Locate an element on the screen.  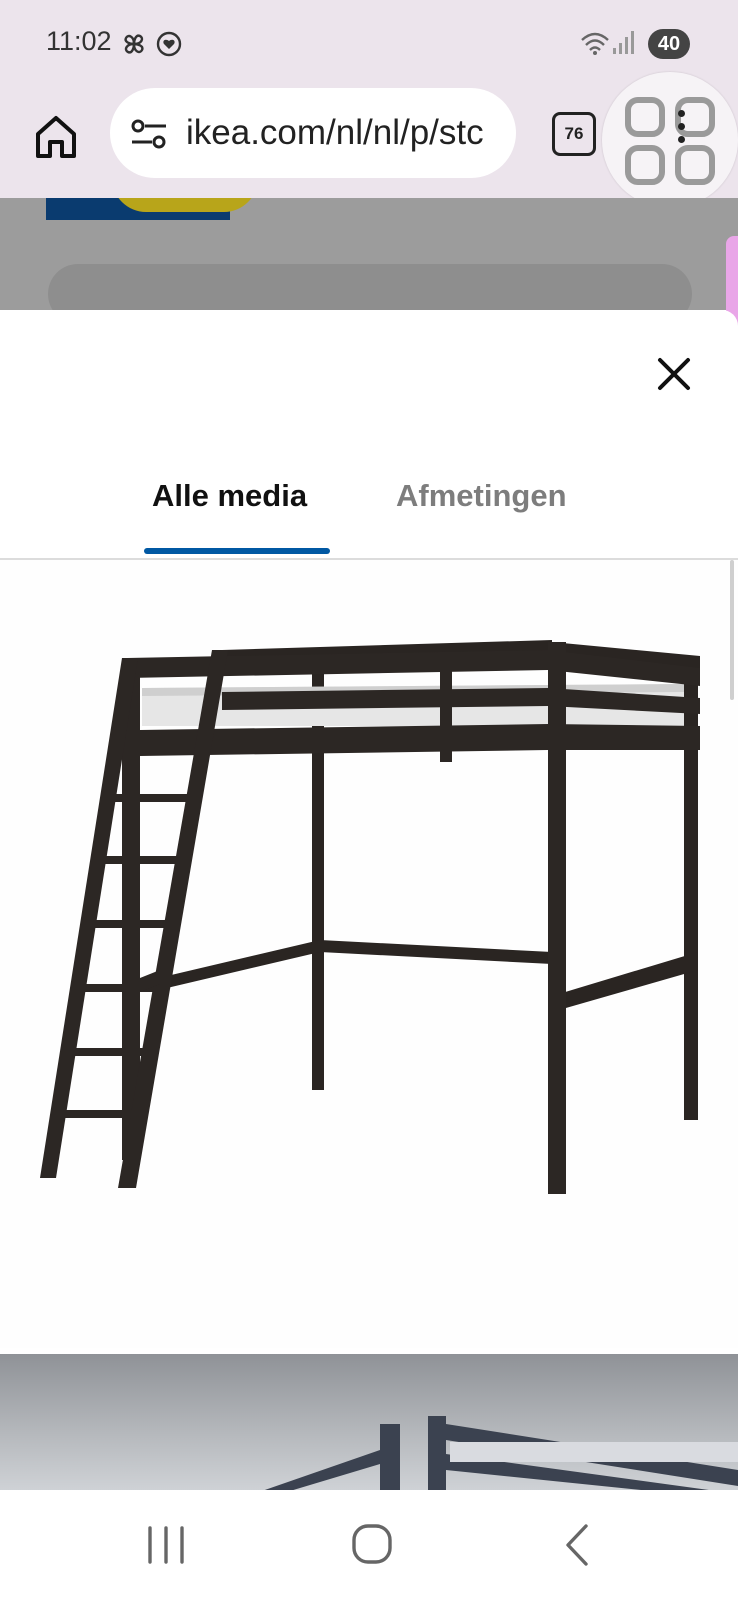
page-background-dimmed is located at coordinates (369, 254).